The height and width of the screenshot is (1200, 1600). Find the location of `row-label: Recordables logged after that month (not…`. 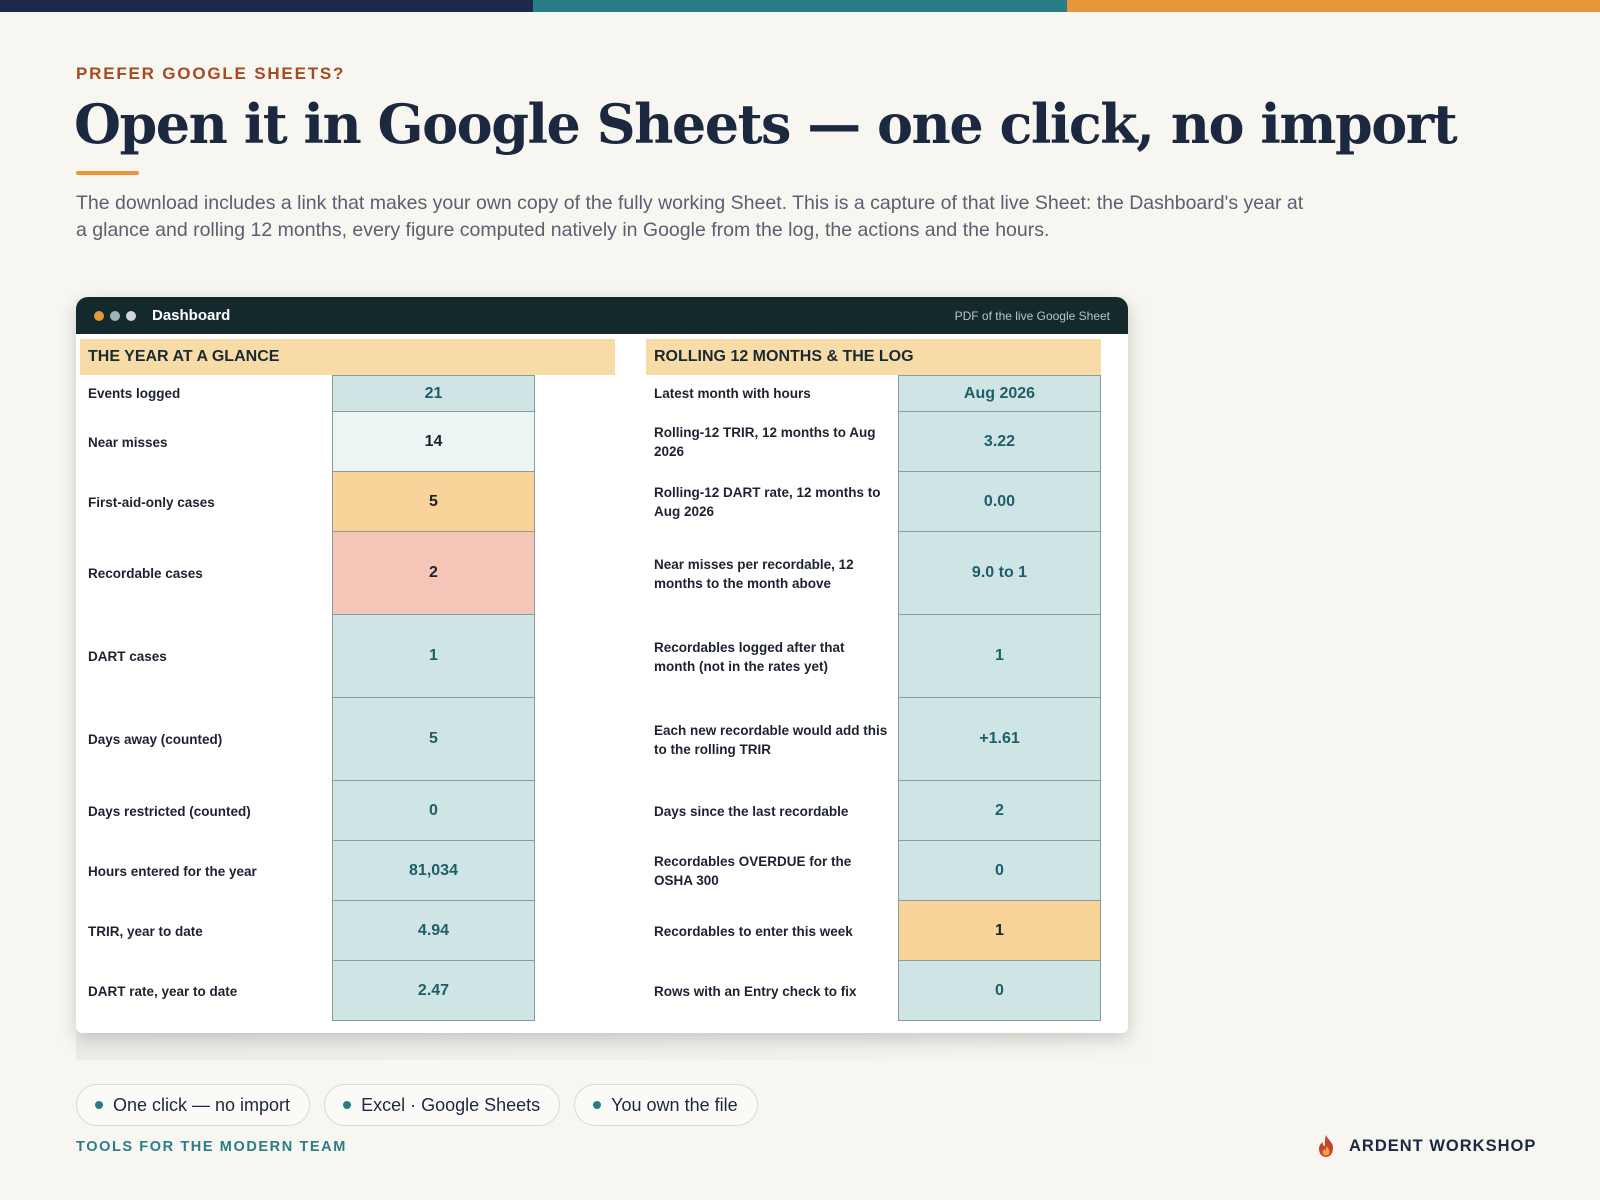

row-label: Recordables logged after that month (not… is located at coordinates (749, 656).